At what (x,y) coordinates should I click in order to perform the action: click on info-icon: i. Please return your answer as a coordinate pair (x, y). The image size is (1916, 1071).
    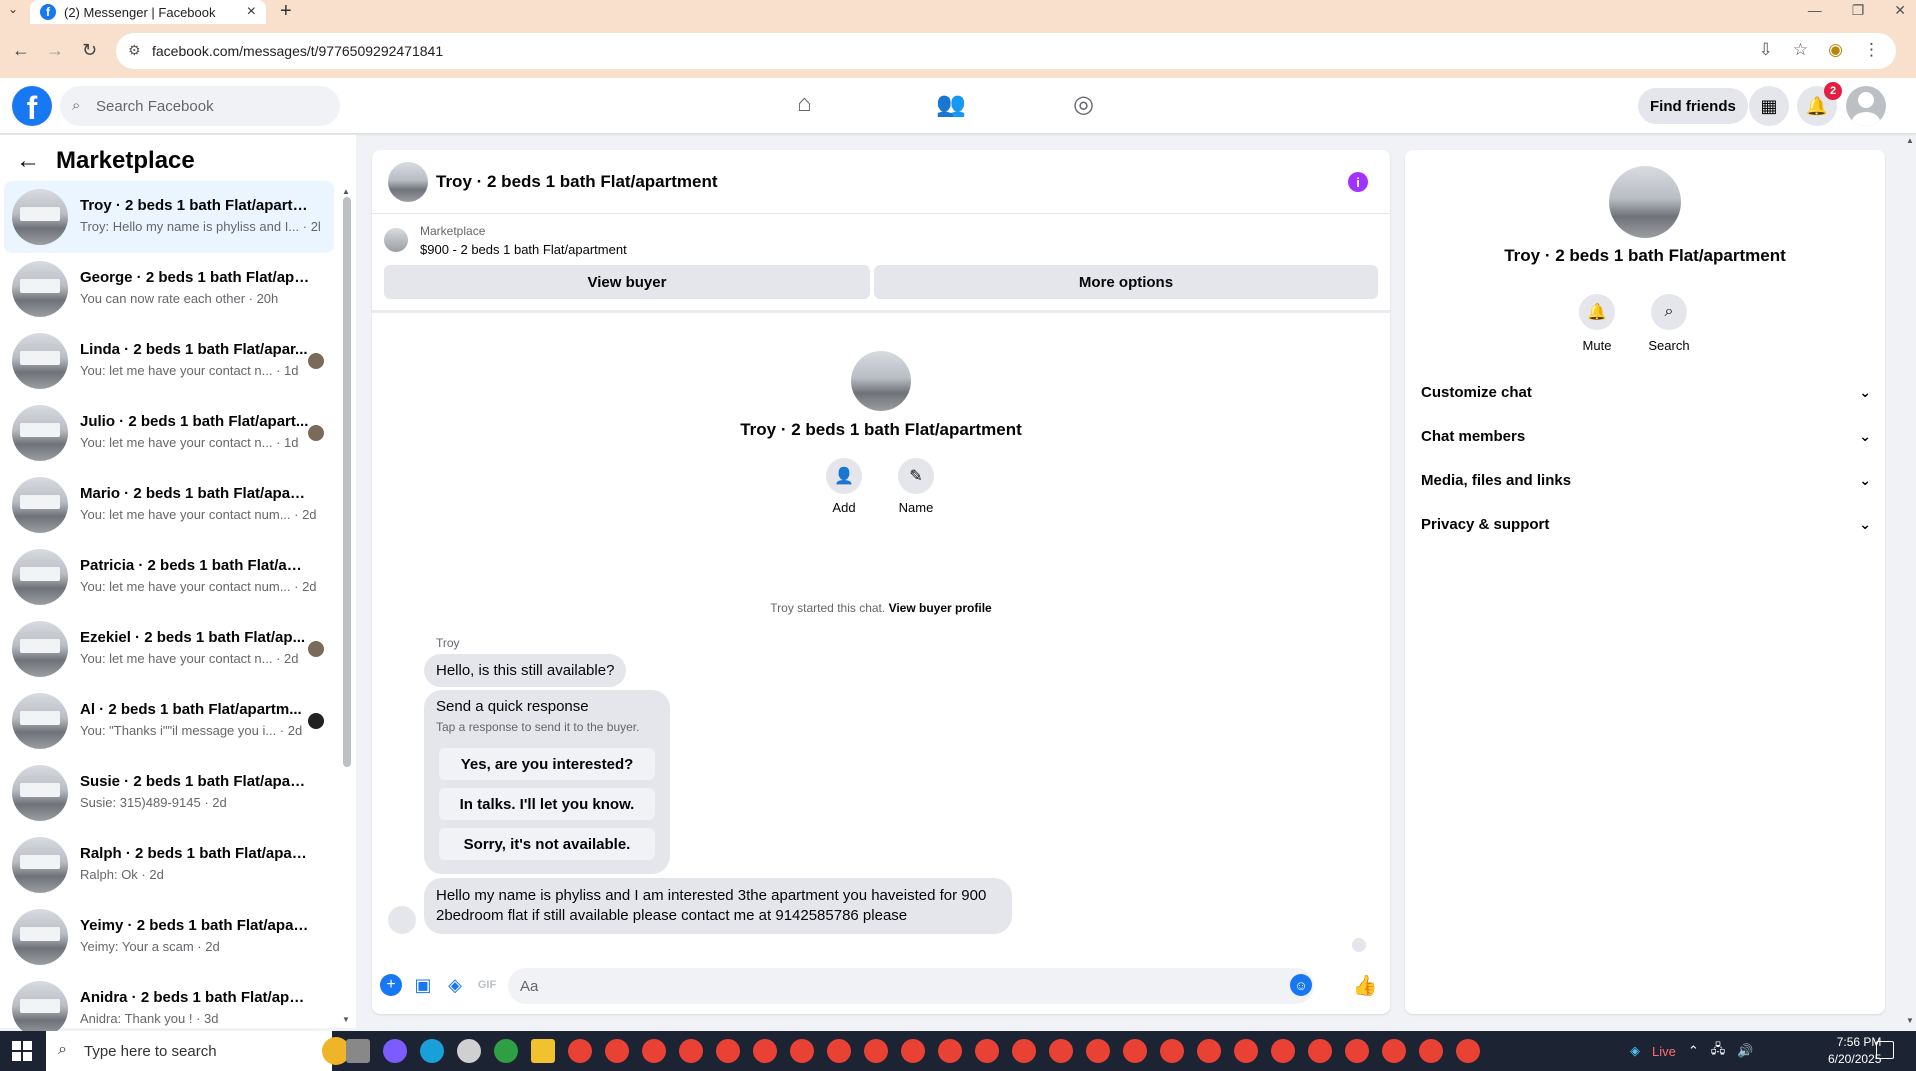
    Looking at the image, I should click on (1358, 182).